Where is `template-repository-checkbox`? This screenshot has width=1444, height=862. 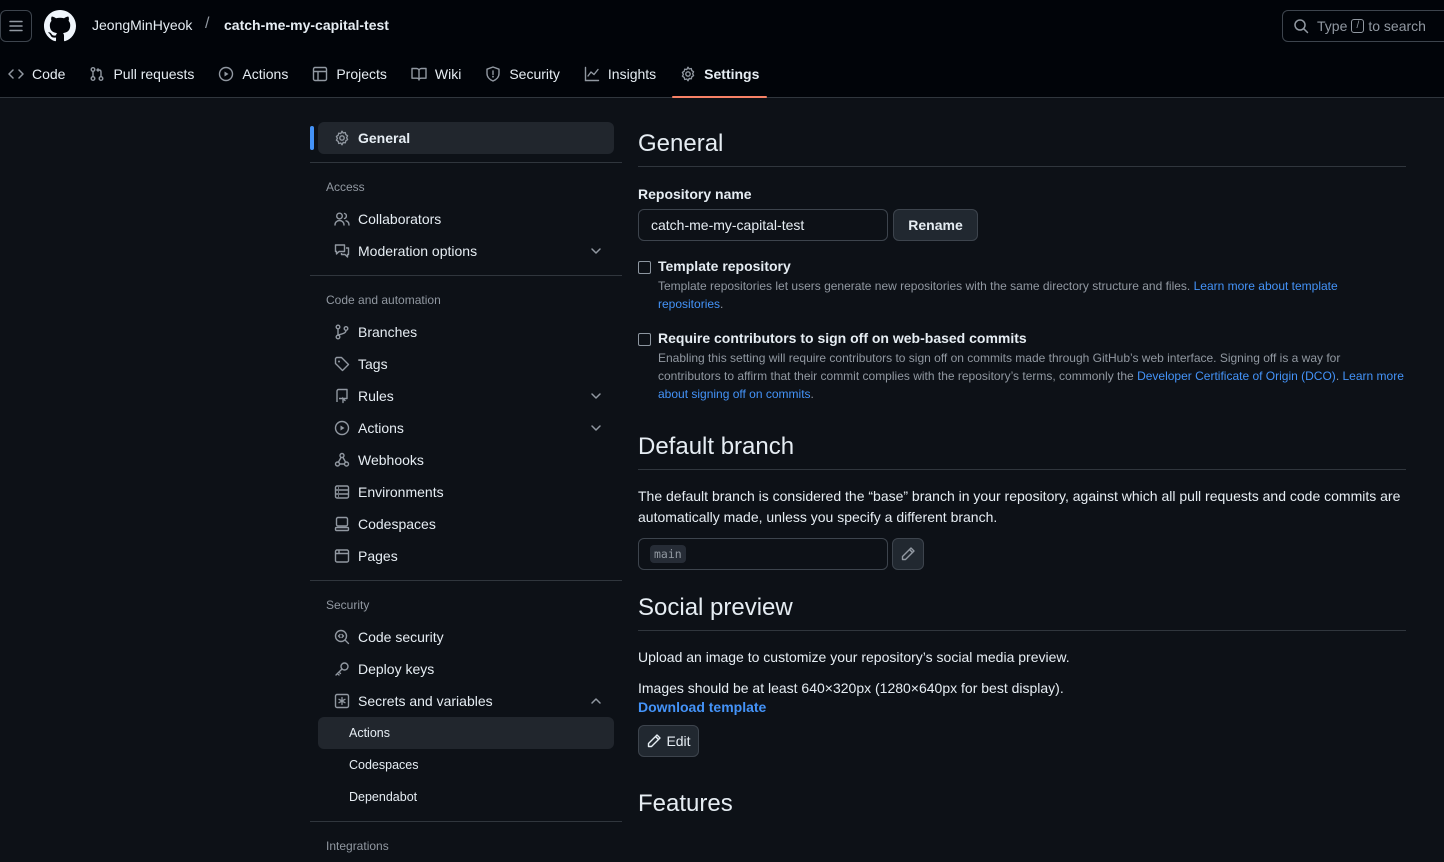 template-repository-checkbox is located at coordinates (644, 267).